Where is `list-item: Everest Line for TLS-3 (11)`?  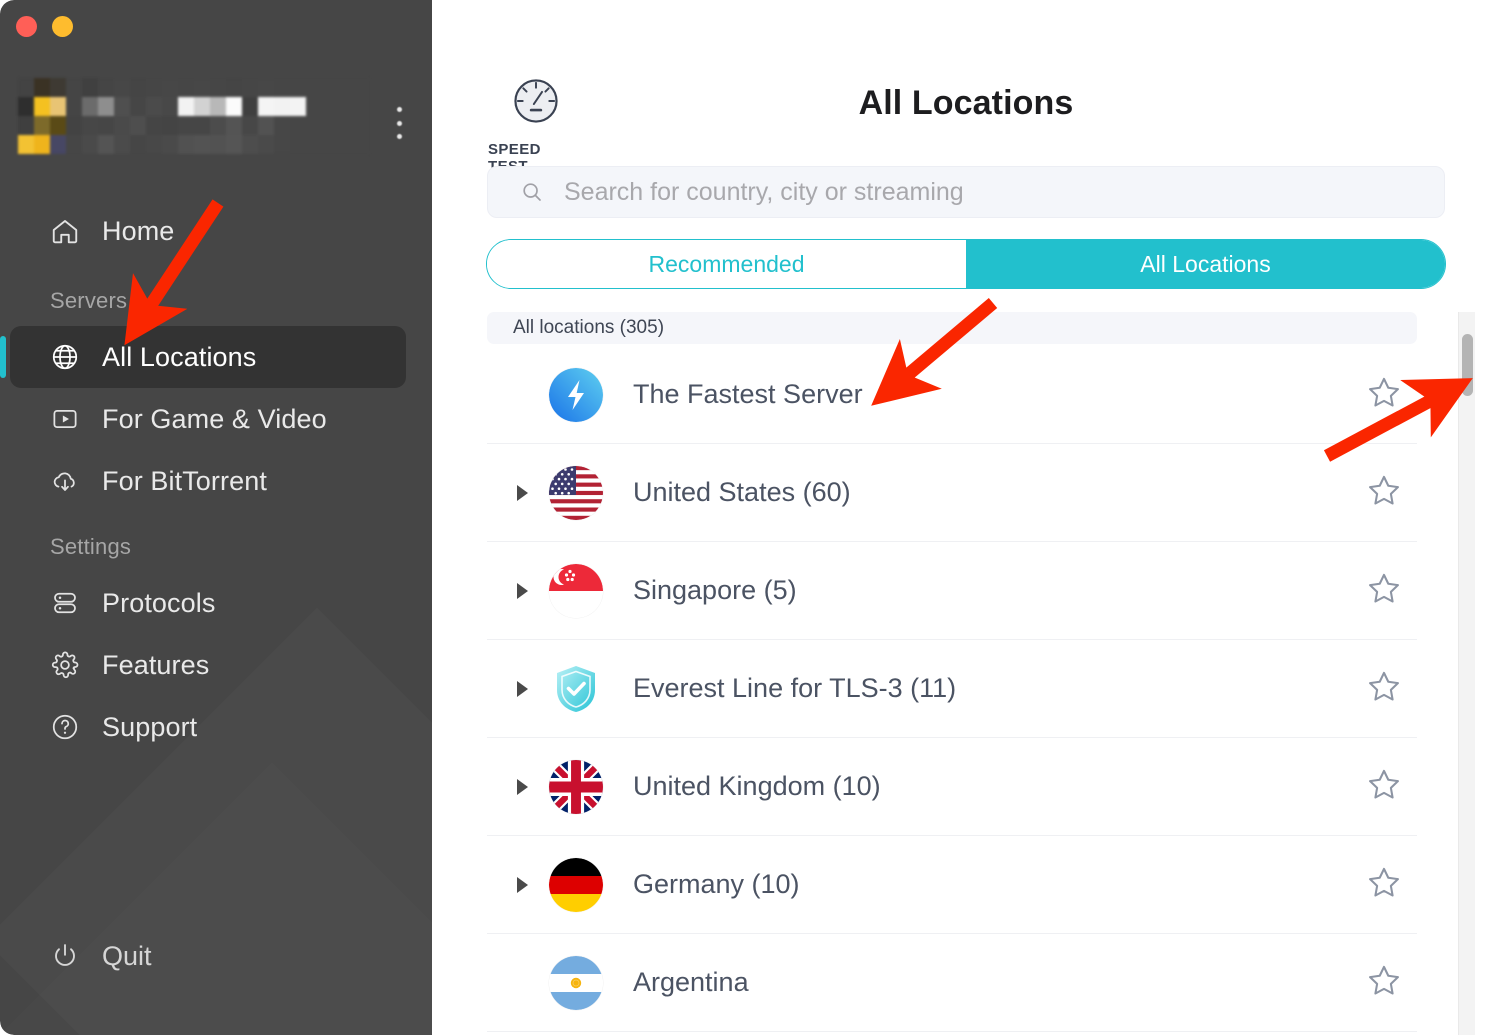 list-item: Everest Line for TLS-3 (11) is located at coordinates (952, 689).